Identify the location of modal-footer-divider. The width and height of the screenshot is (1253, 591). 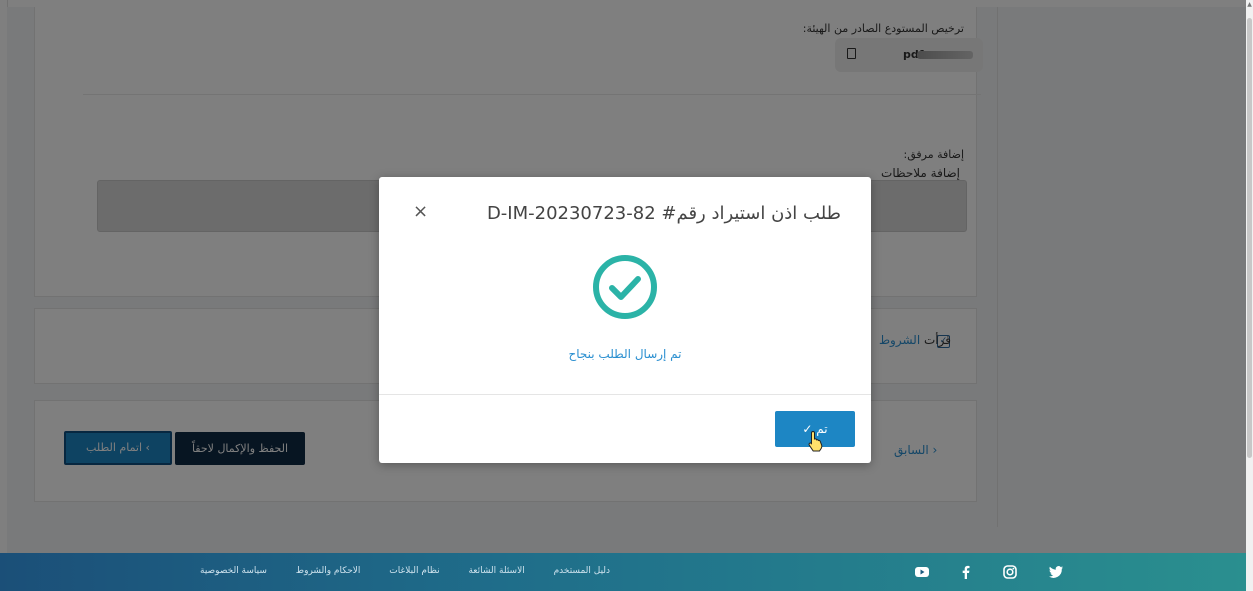
(625, 394).